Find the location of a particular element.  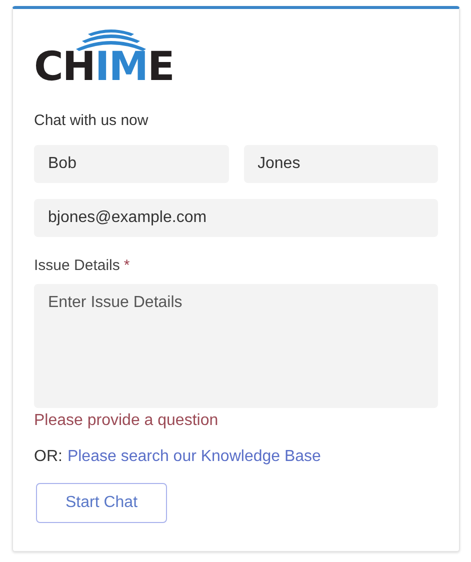

required-mark: * is located at coordinates (127, 265).